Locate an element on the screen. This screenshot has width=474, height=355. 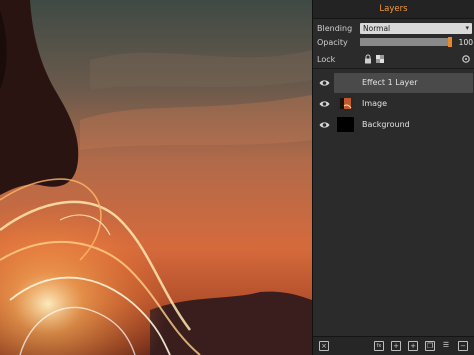
fx-icon: fx is located at coordinates (379, 346).